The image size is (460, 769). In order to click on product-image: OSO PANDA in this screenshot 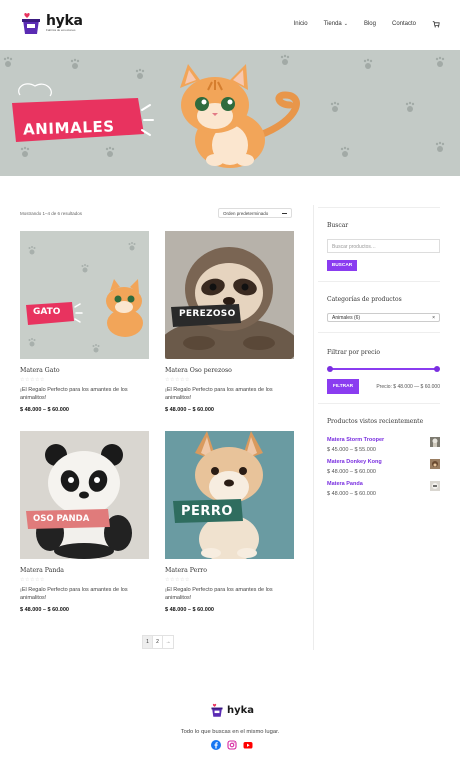, I will do `click(84, 495)`.